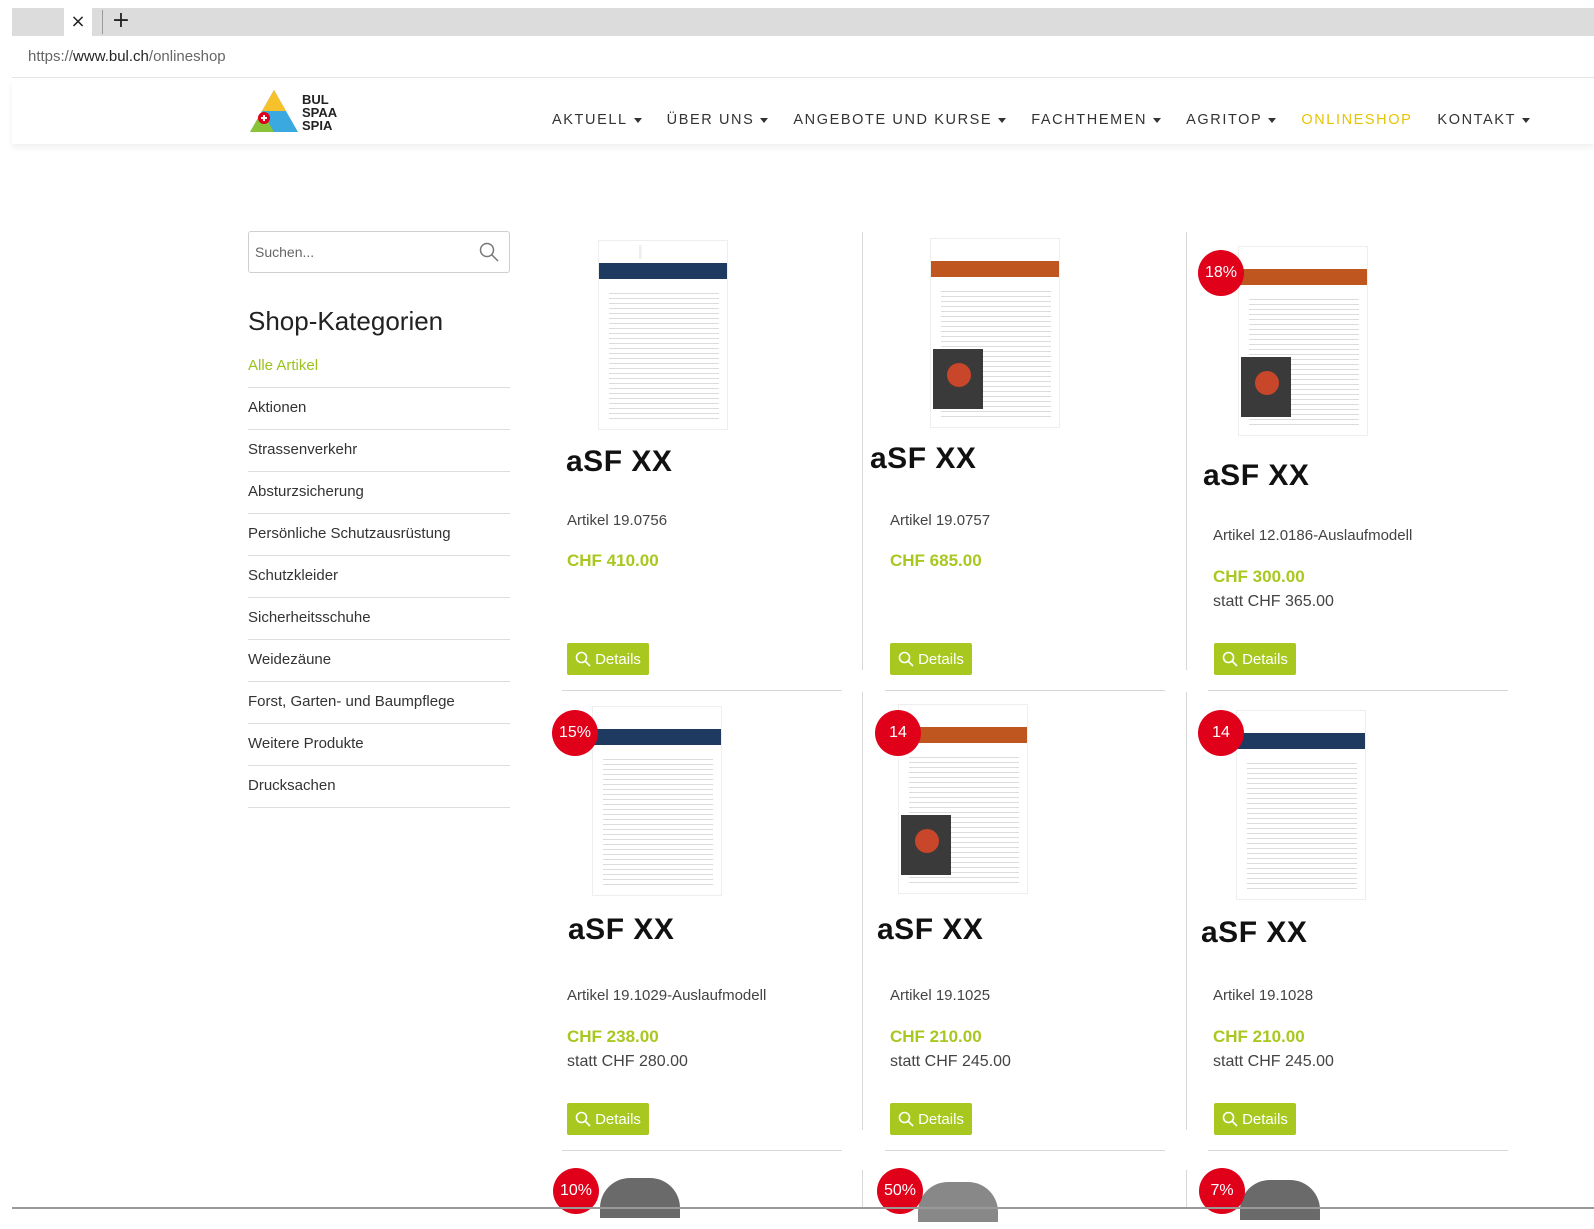  What do you see at coordinates (379, 451) in the screenshot?
I see `category-strassenverkehr: Strassenverkehr` at bounding box center [379, 451].